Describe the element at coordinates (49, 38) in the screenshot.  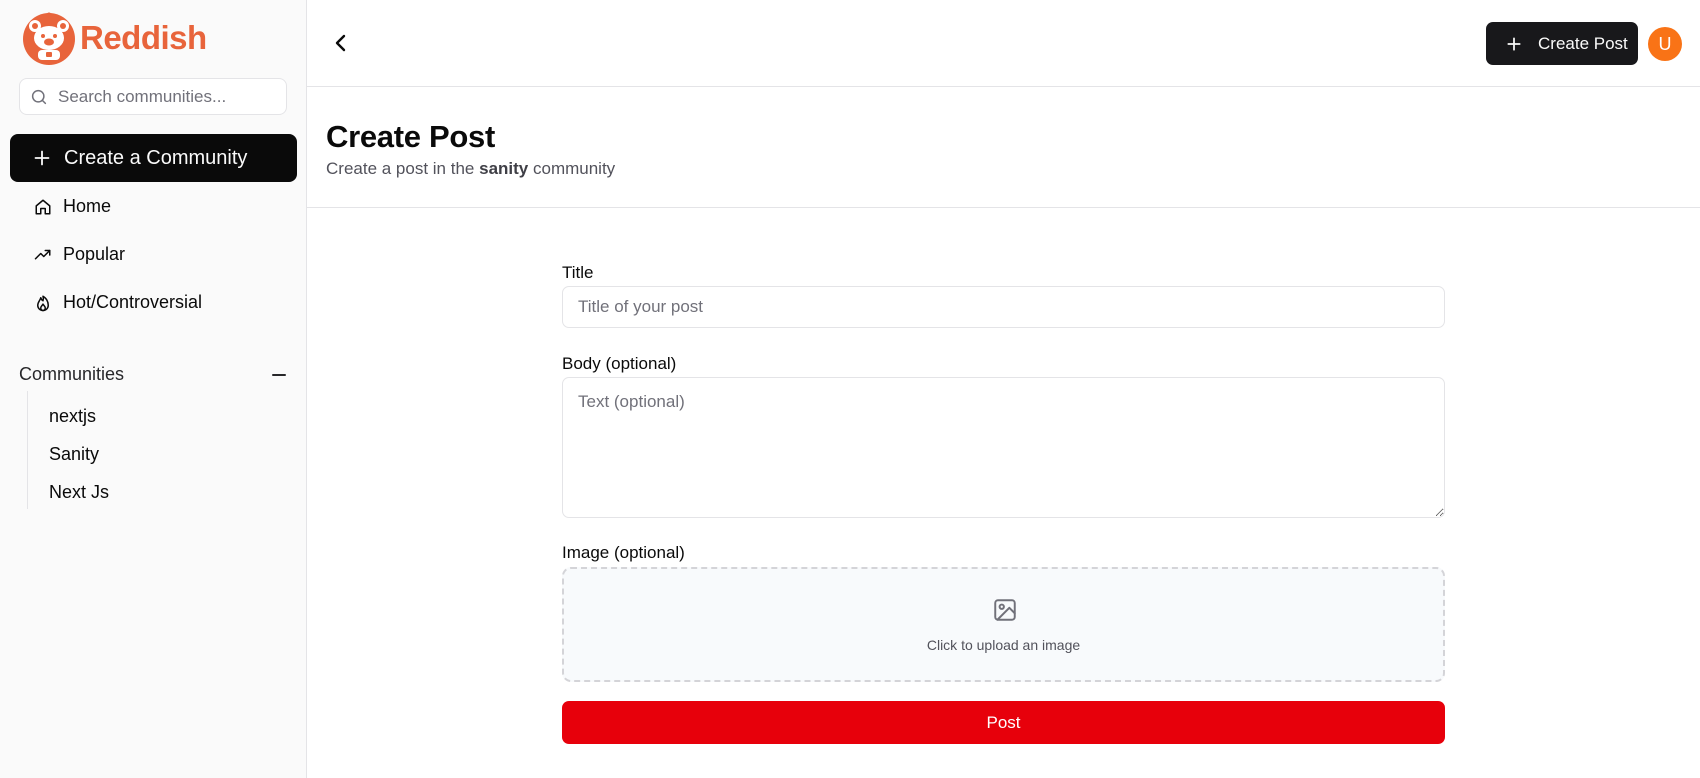
I see `bear-logo-icon` at that location.